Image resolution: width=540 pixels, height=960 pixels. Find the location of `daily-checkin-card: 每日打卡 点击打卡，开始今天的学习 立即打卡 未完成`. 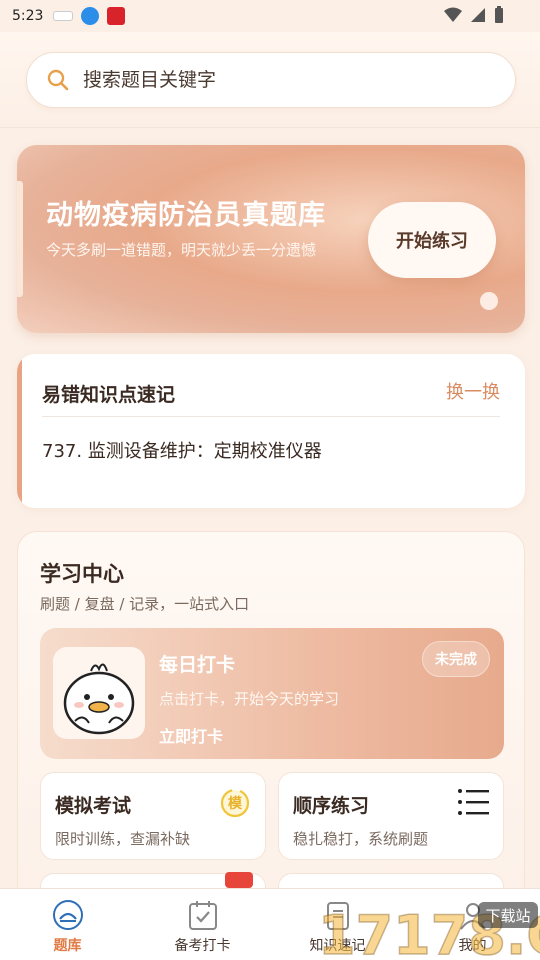

daily-checkin-card: 每日打卡 点击打卡，开始今天的学习 立即打卡 未完成 is located at coordinates (272, 693).